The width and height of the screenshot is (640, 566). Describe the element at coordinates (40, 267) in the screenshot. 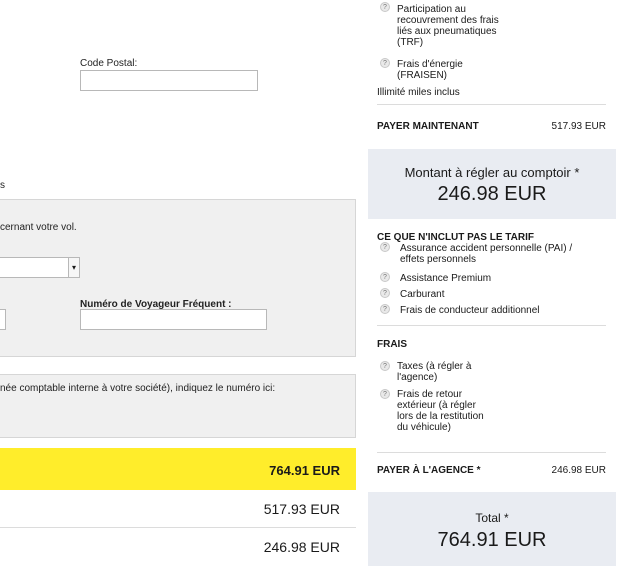

I see `airline-select: ▾` at that location.